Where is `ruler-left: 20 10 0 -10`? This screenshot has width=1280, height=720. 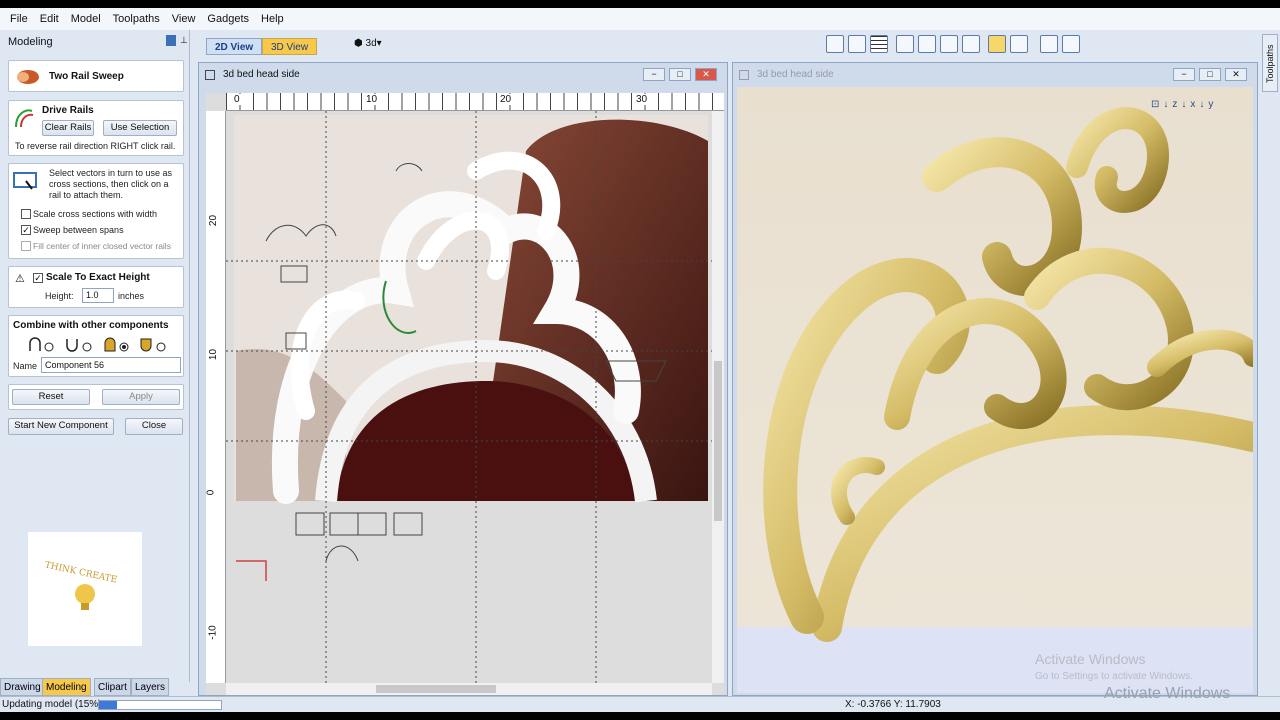 ruler-left: 20 10 0 -10 is located at coordinates (215, 397).